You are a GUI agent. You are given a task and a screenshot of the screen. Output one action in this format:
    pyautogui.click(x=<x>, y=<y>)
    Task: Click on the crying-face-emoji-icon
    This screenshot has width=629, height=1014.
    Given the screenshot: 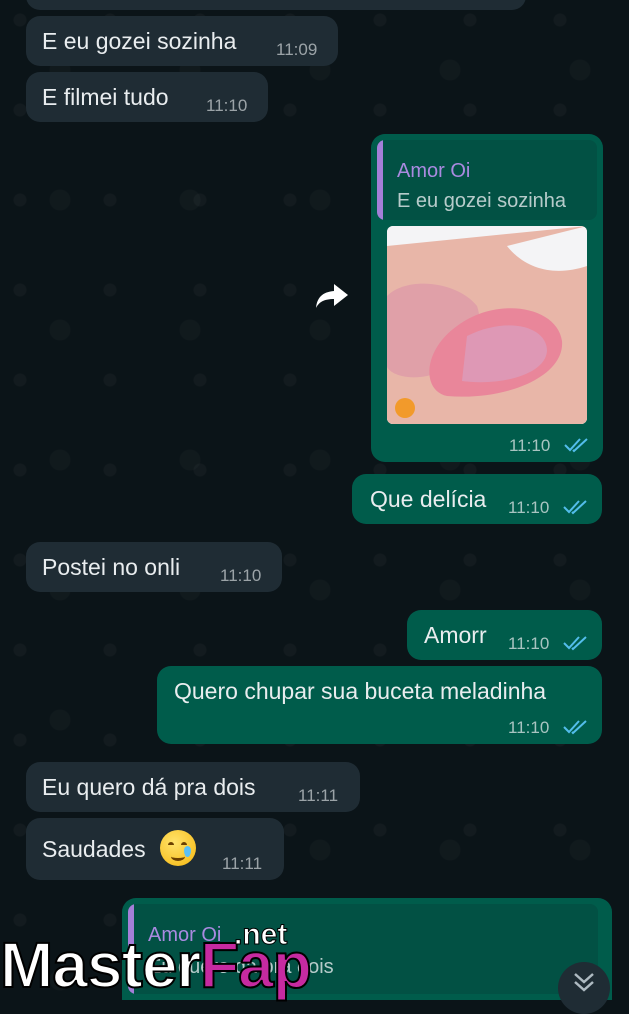 What is the action you would take?
    pyautogui.click(x=178, y=848)
    